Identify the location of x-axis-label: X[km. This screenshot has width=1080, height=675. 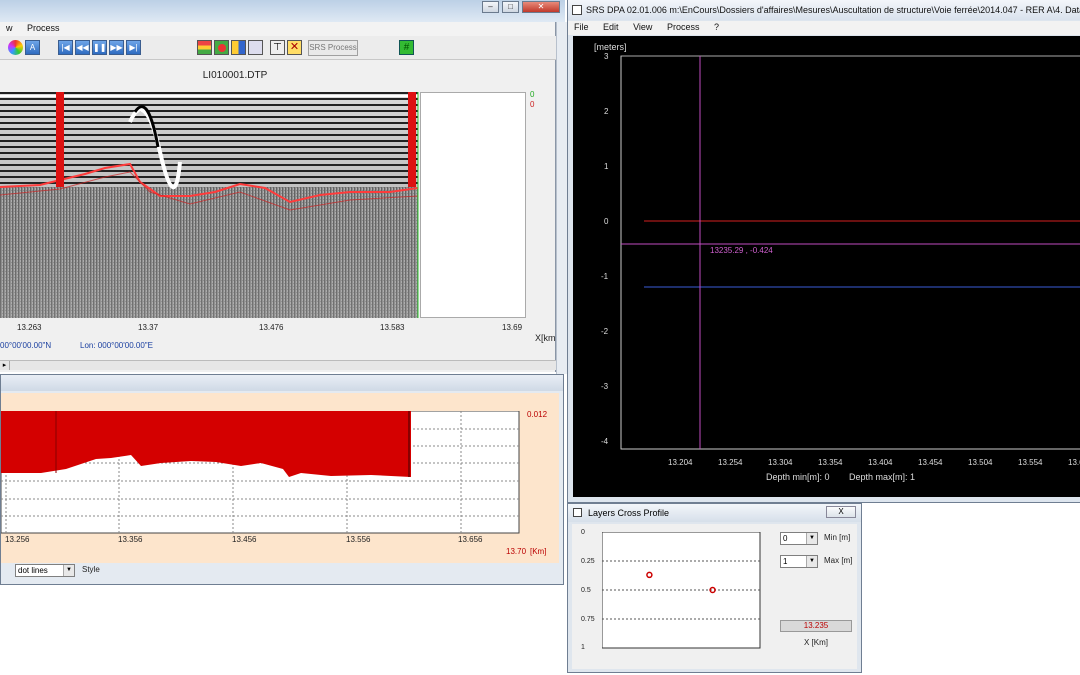
(545, 338).